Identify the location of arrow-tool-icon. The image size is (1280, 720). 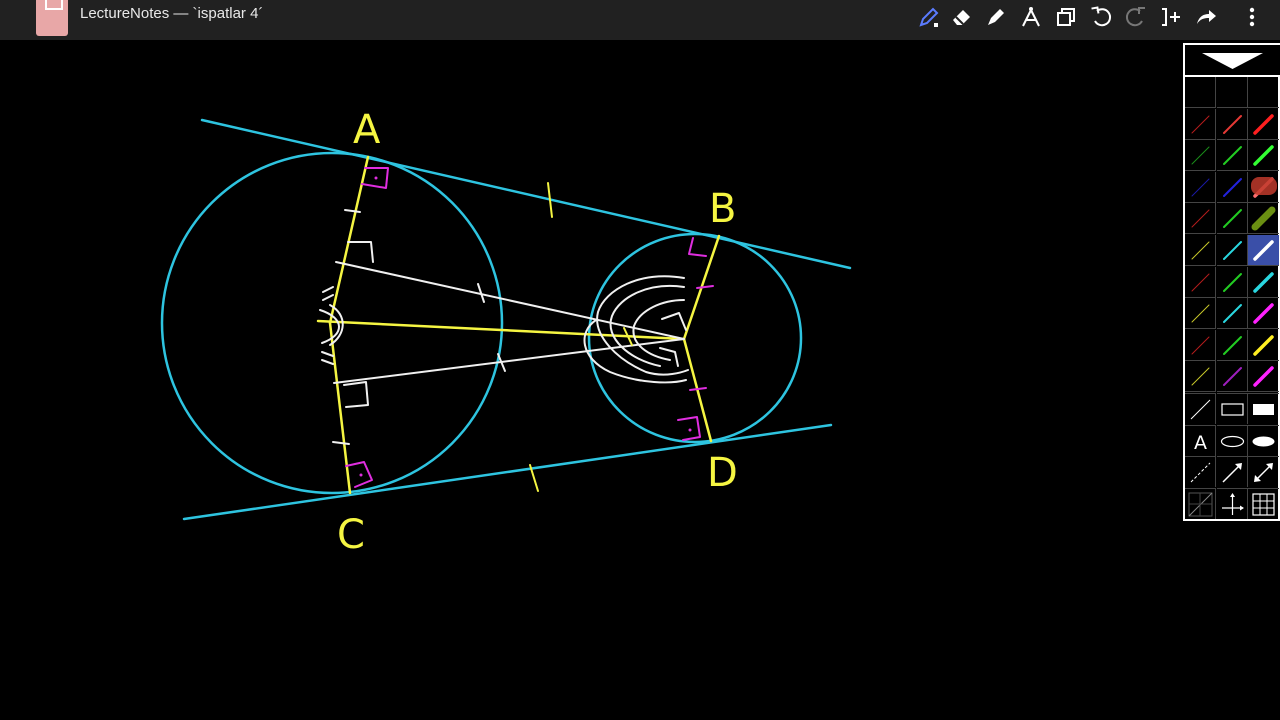
(1232, 472).